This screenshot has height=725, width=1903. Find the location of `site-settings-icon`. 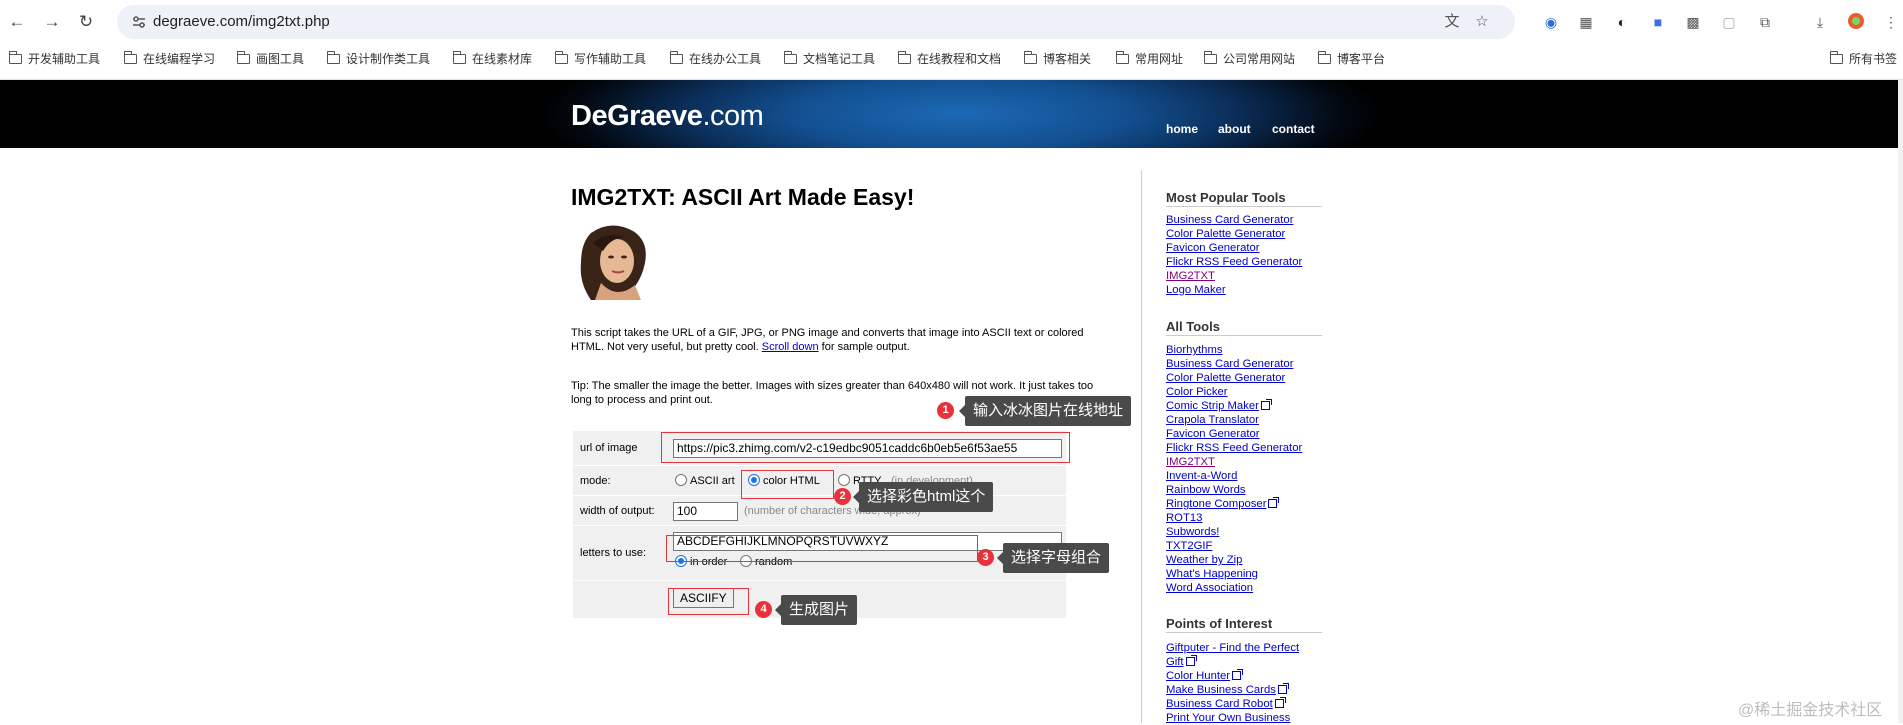

site-settings-icon is located at coordinates (139, 22).